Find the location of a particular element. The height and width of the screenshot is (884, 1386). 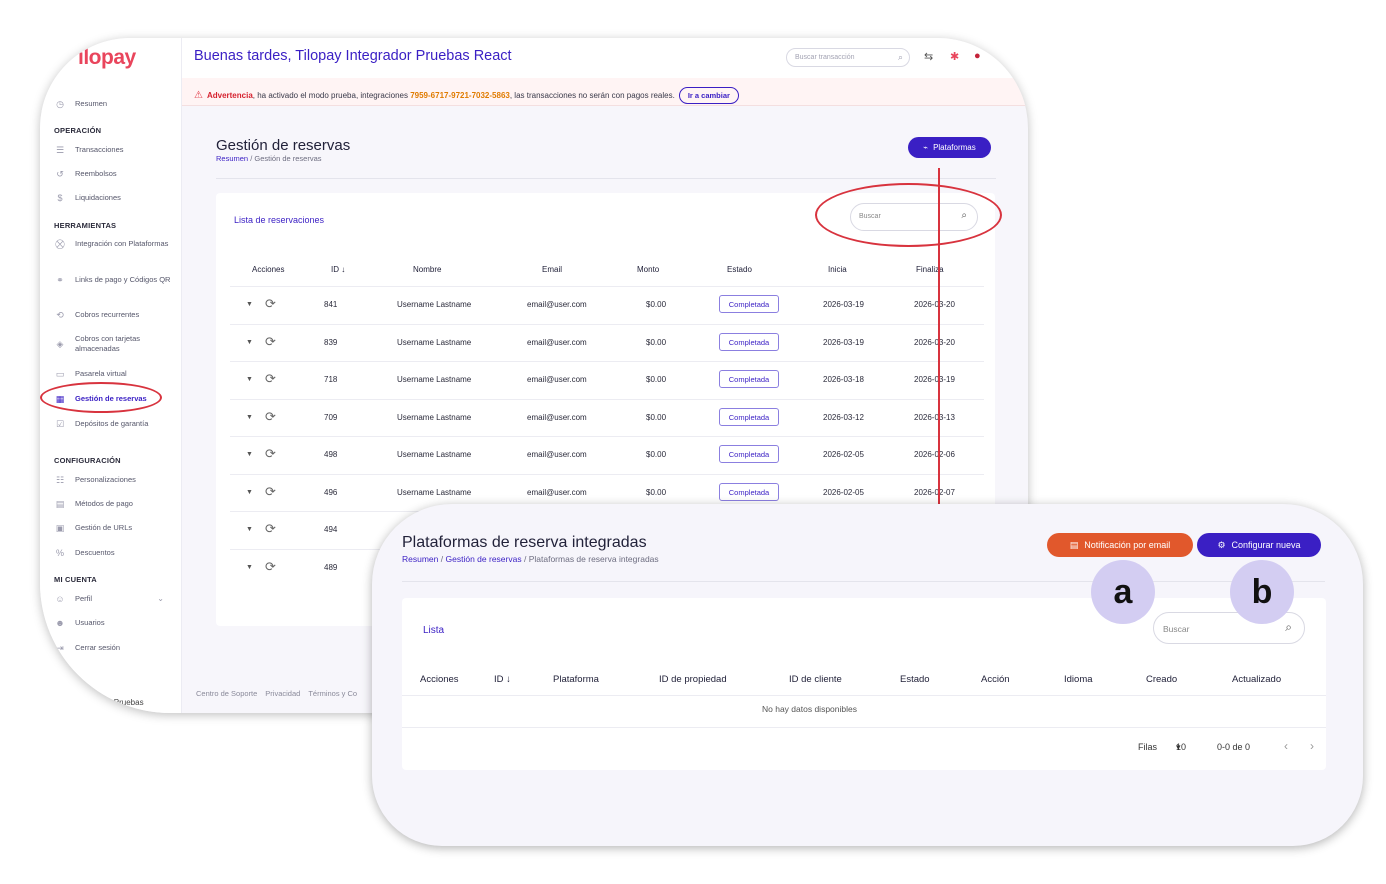

caret-down-icon: ▾ is located at coordinates (1178, 747).